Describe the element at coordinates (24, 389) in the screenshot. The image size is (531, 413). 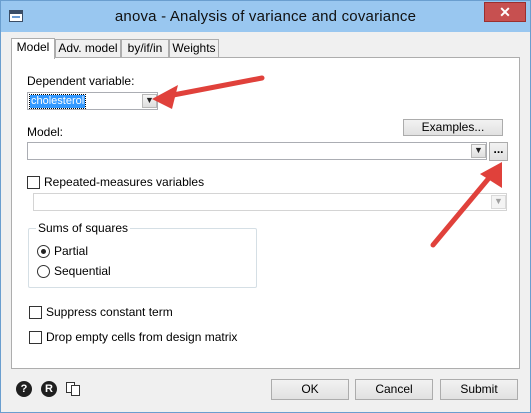
I see `help-icon: ?` at that location.